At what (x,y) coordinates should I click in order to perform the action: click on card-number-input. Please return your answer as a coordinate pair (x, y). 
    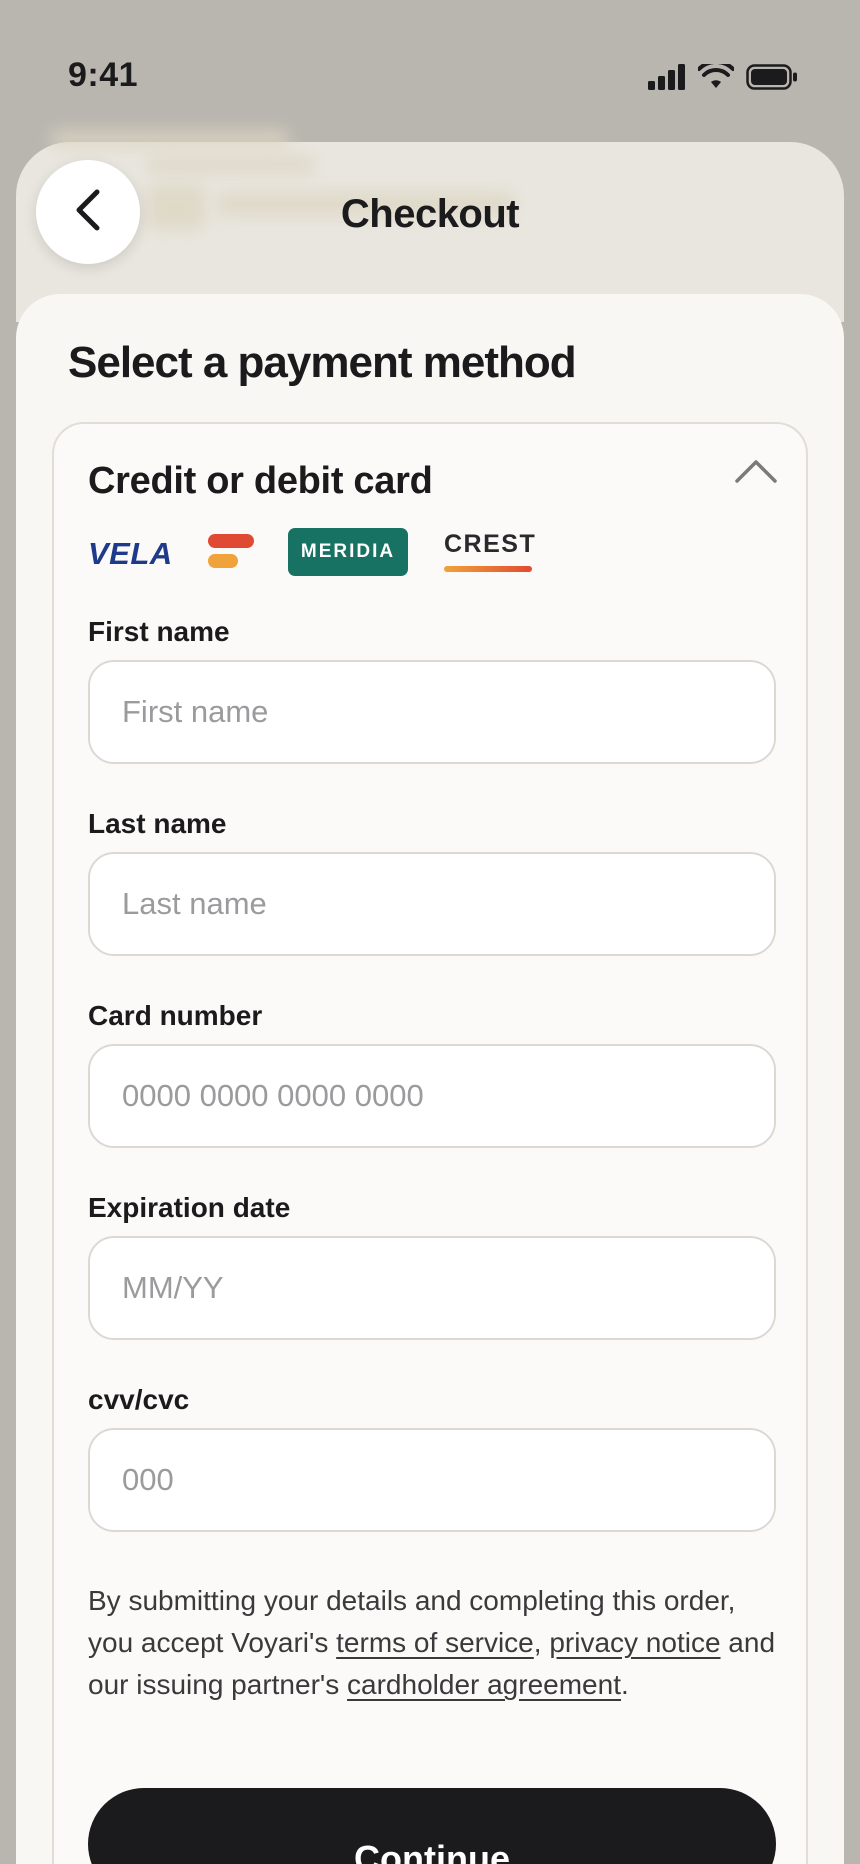
    Looking at the image, I should click on (432, 1096).